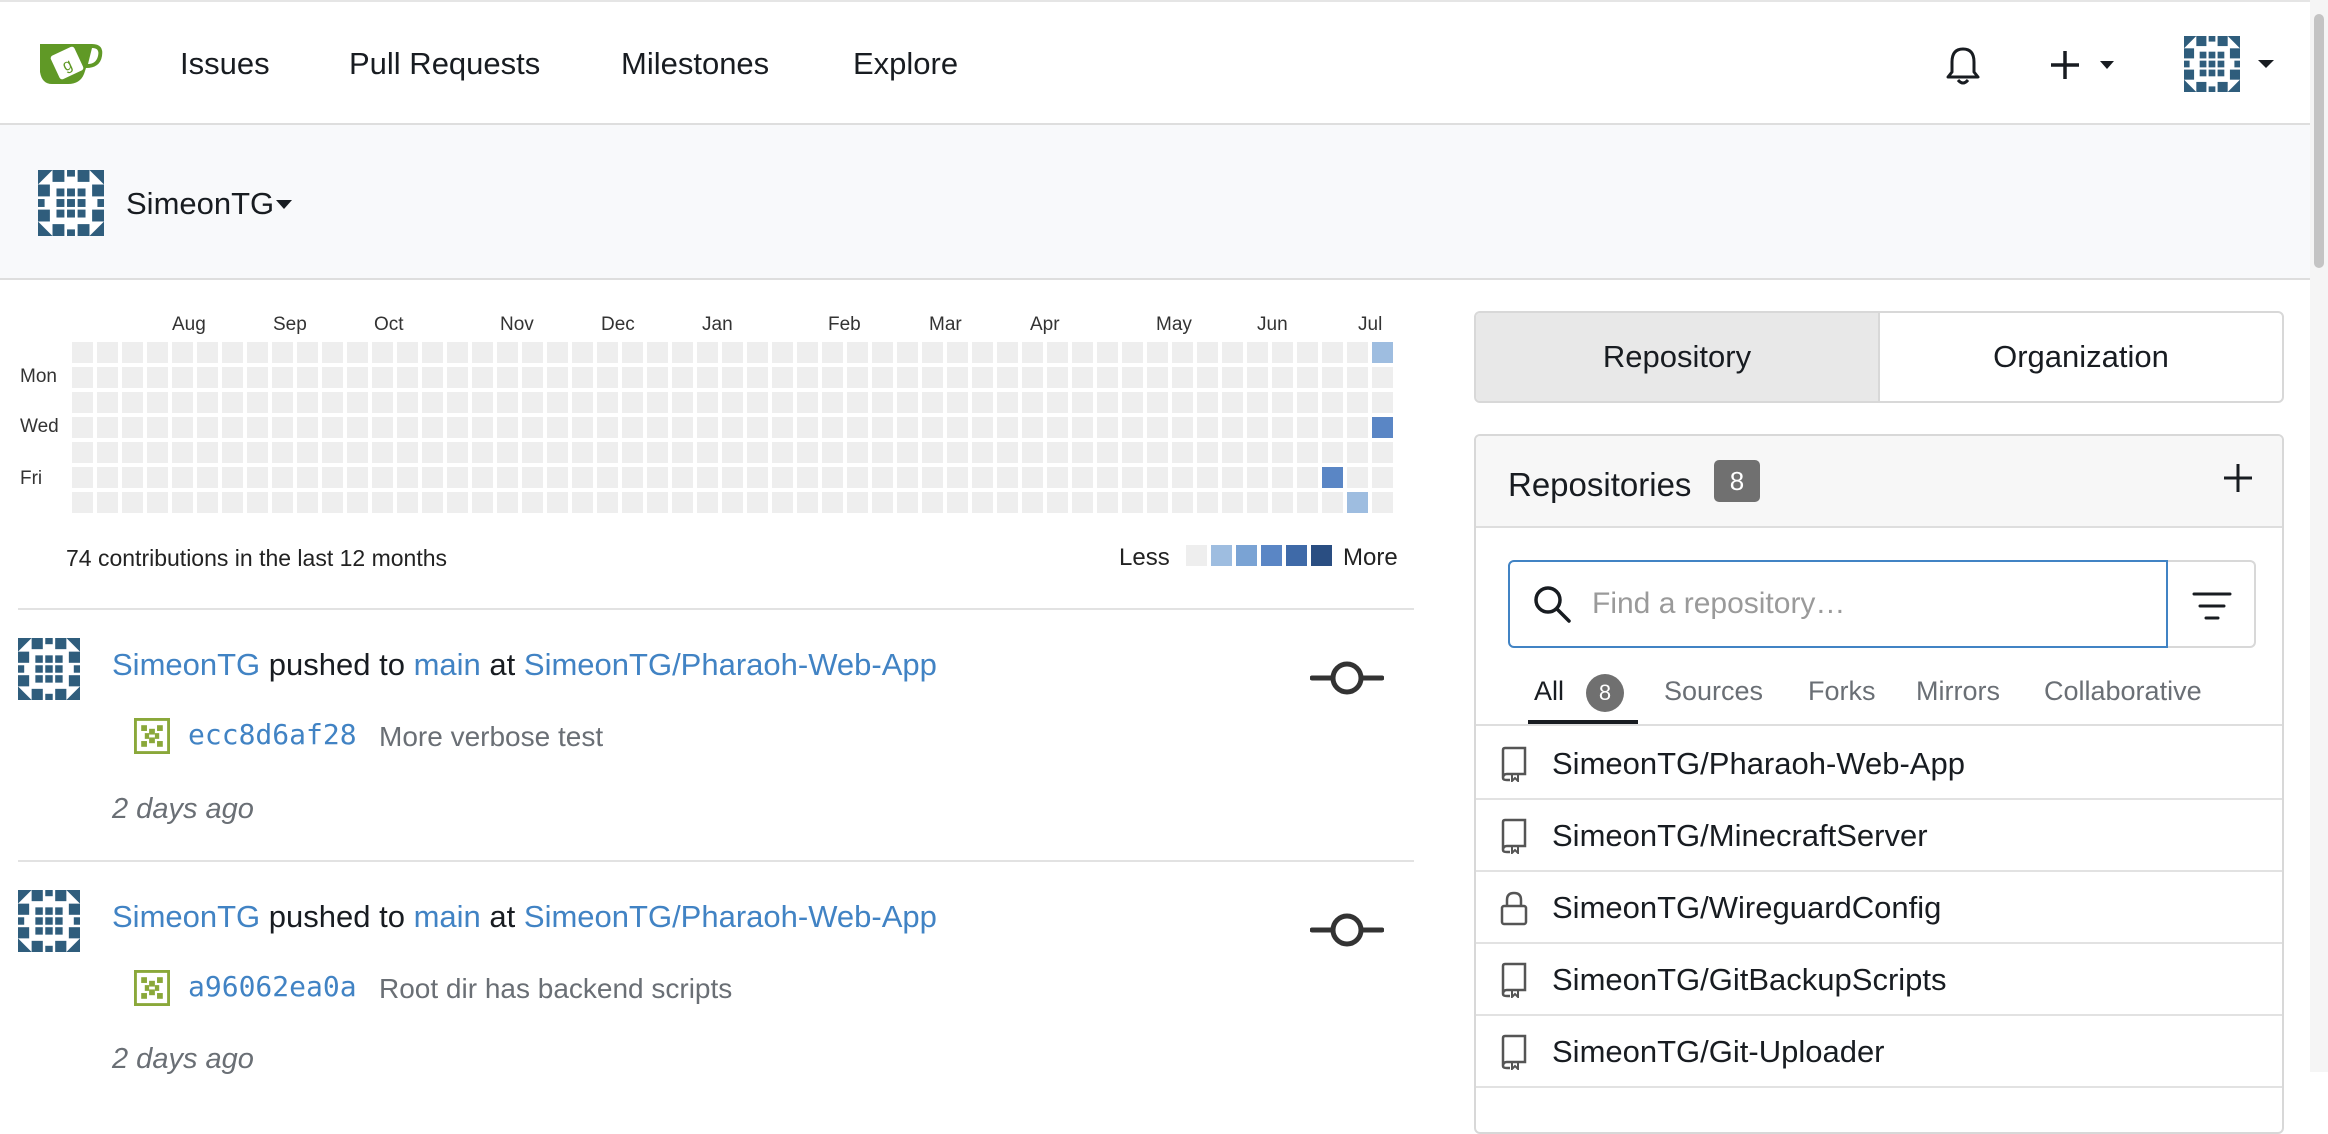  I want to click on nav-milestones: Milestones, so click(695, 64).